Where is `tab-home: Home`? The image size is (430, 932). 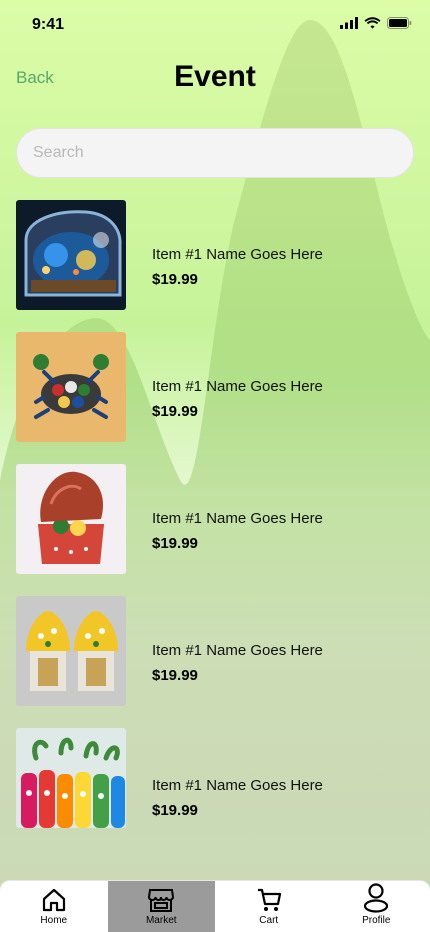
tab-home: Home is located at coordinates (54, 906).